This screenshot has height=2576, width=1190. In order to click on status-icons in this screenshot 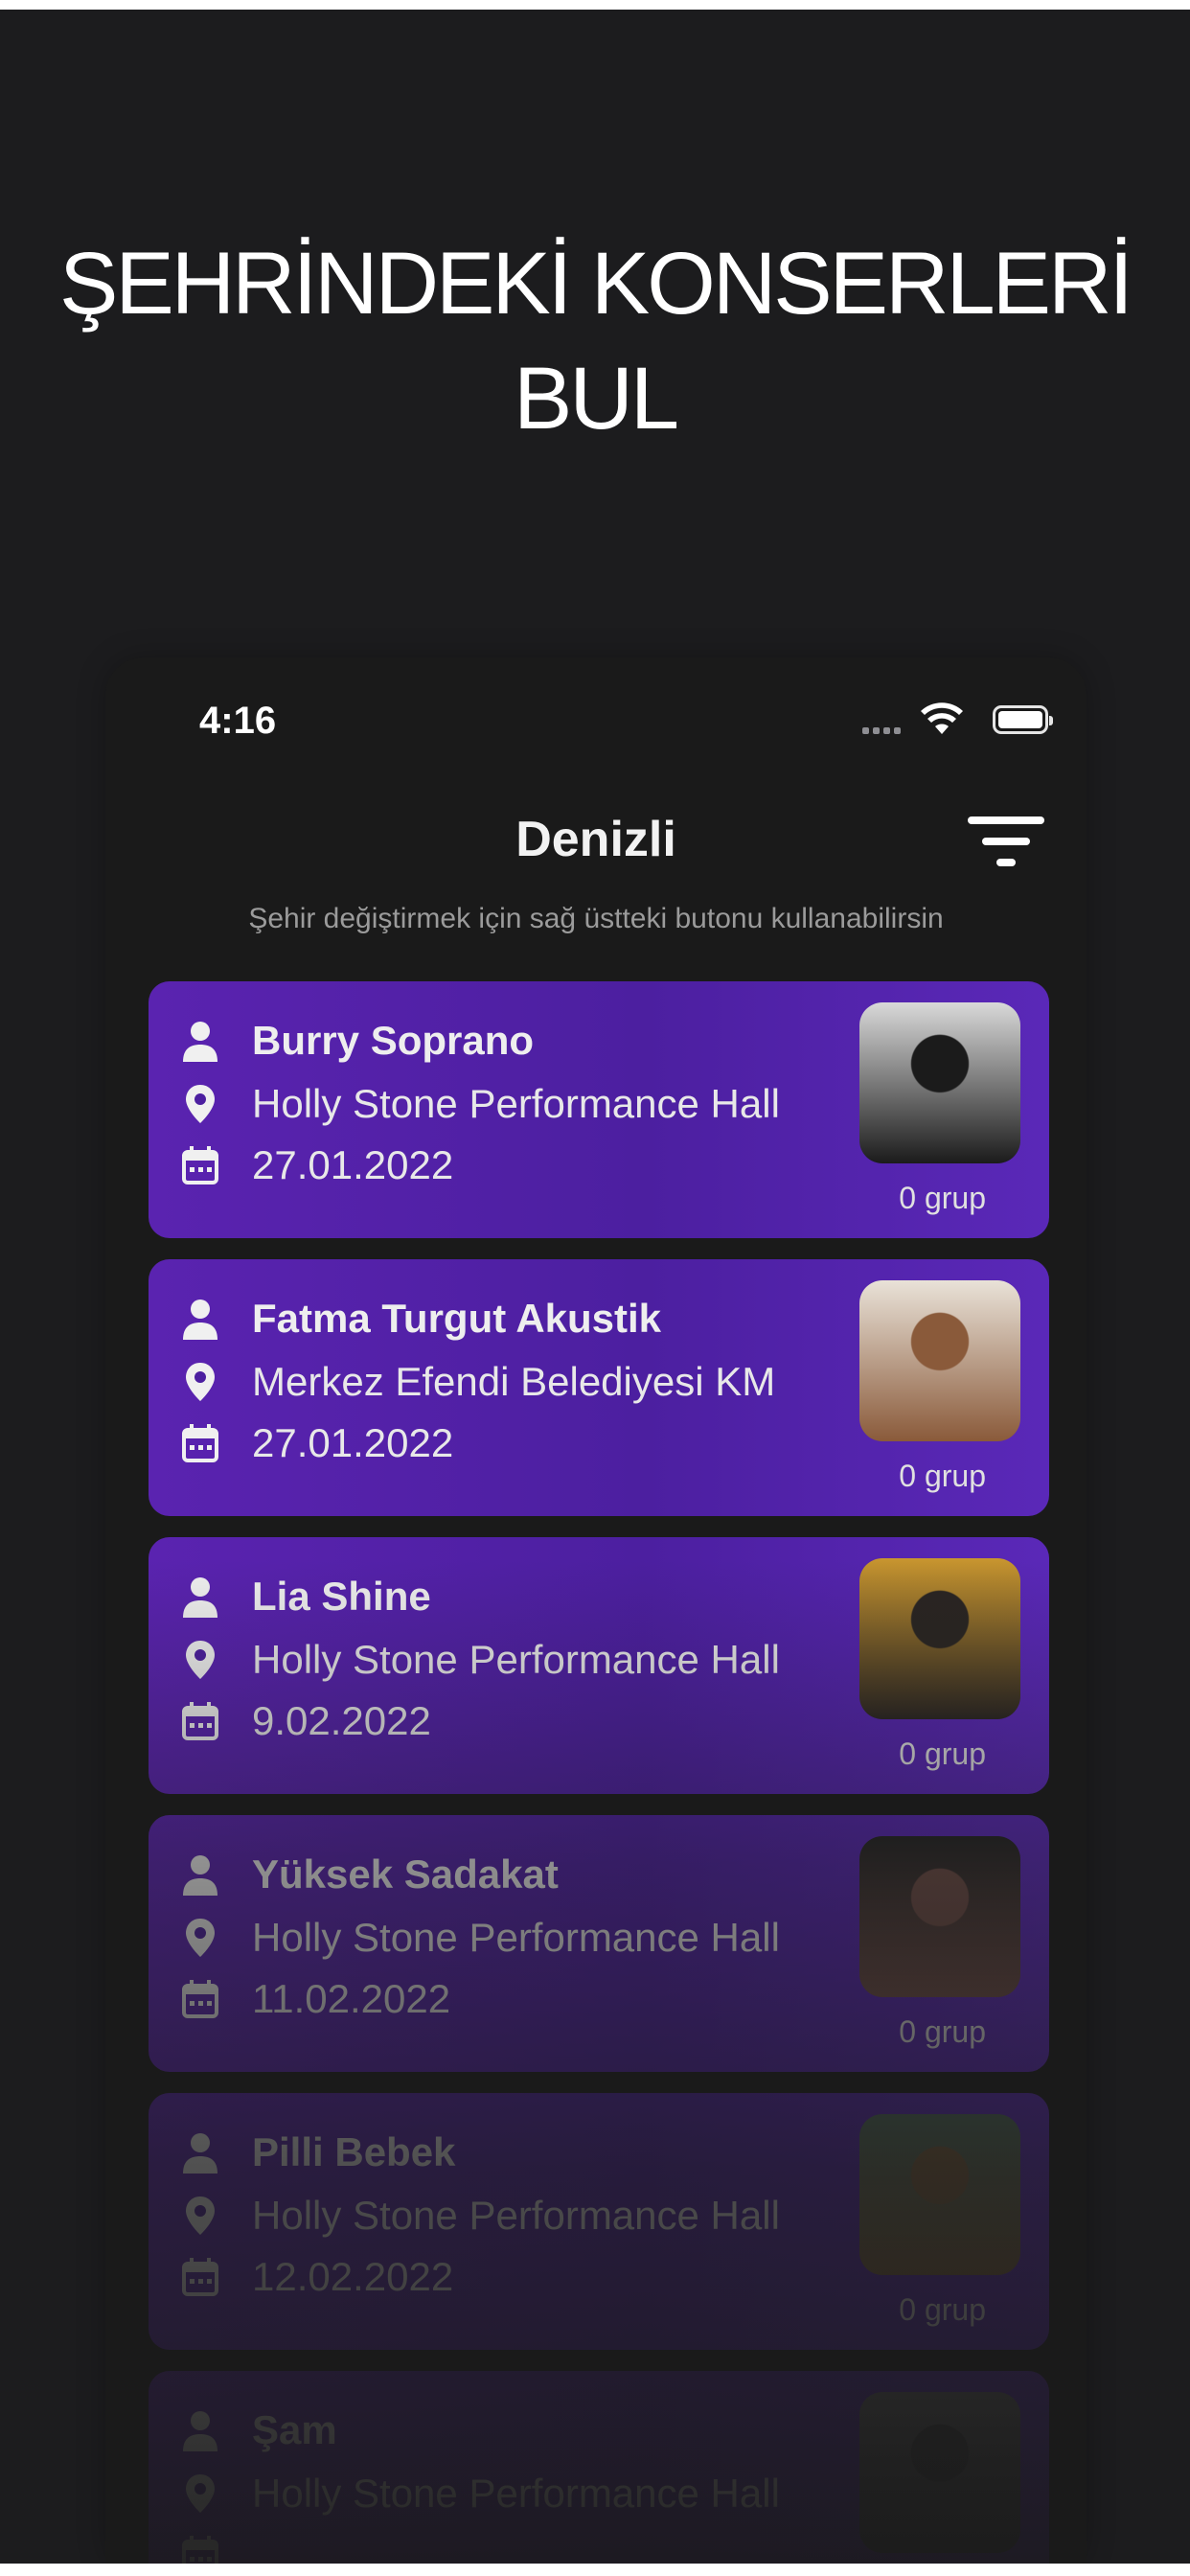, I will do `click(945, 719)`.